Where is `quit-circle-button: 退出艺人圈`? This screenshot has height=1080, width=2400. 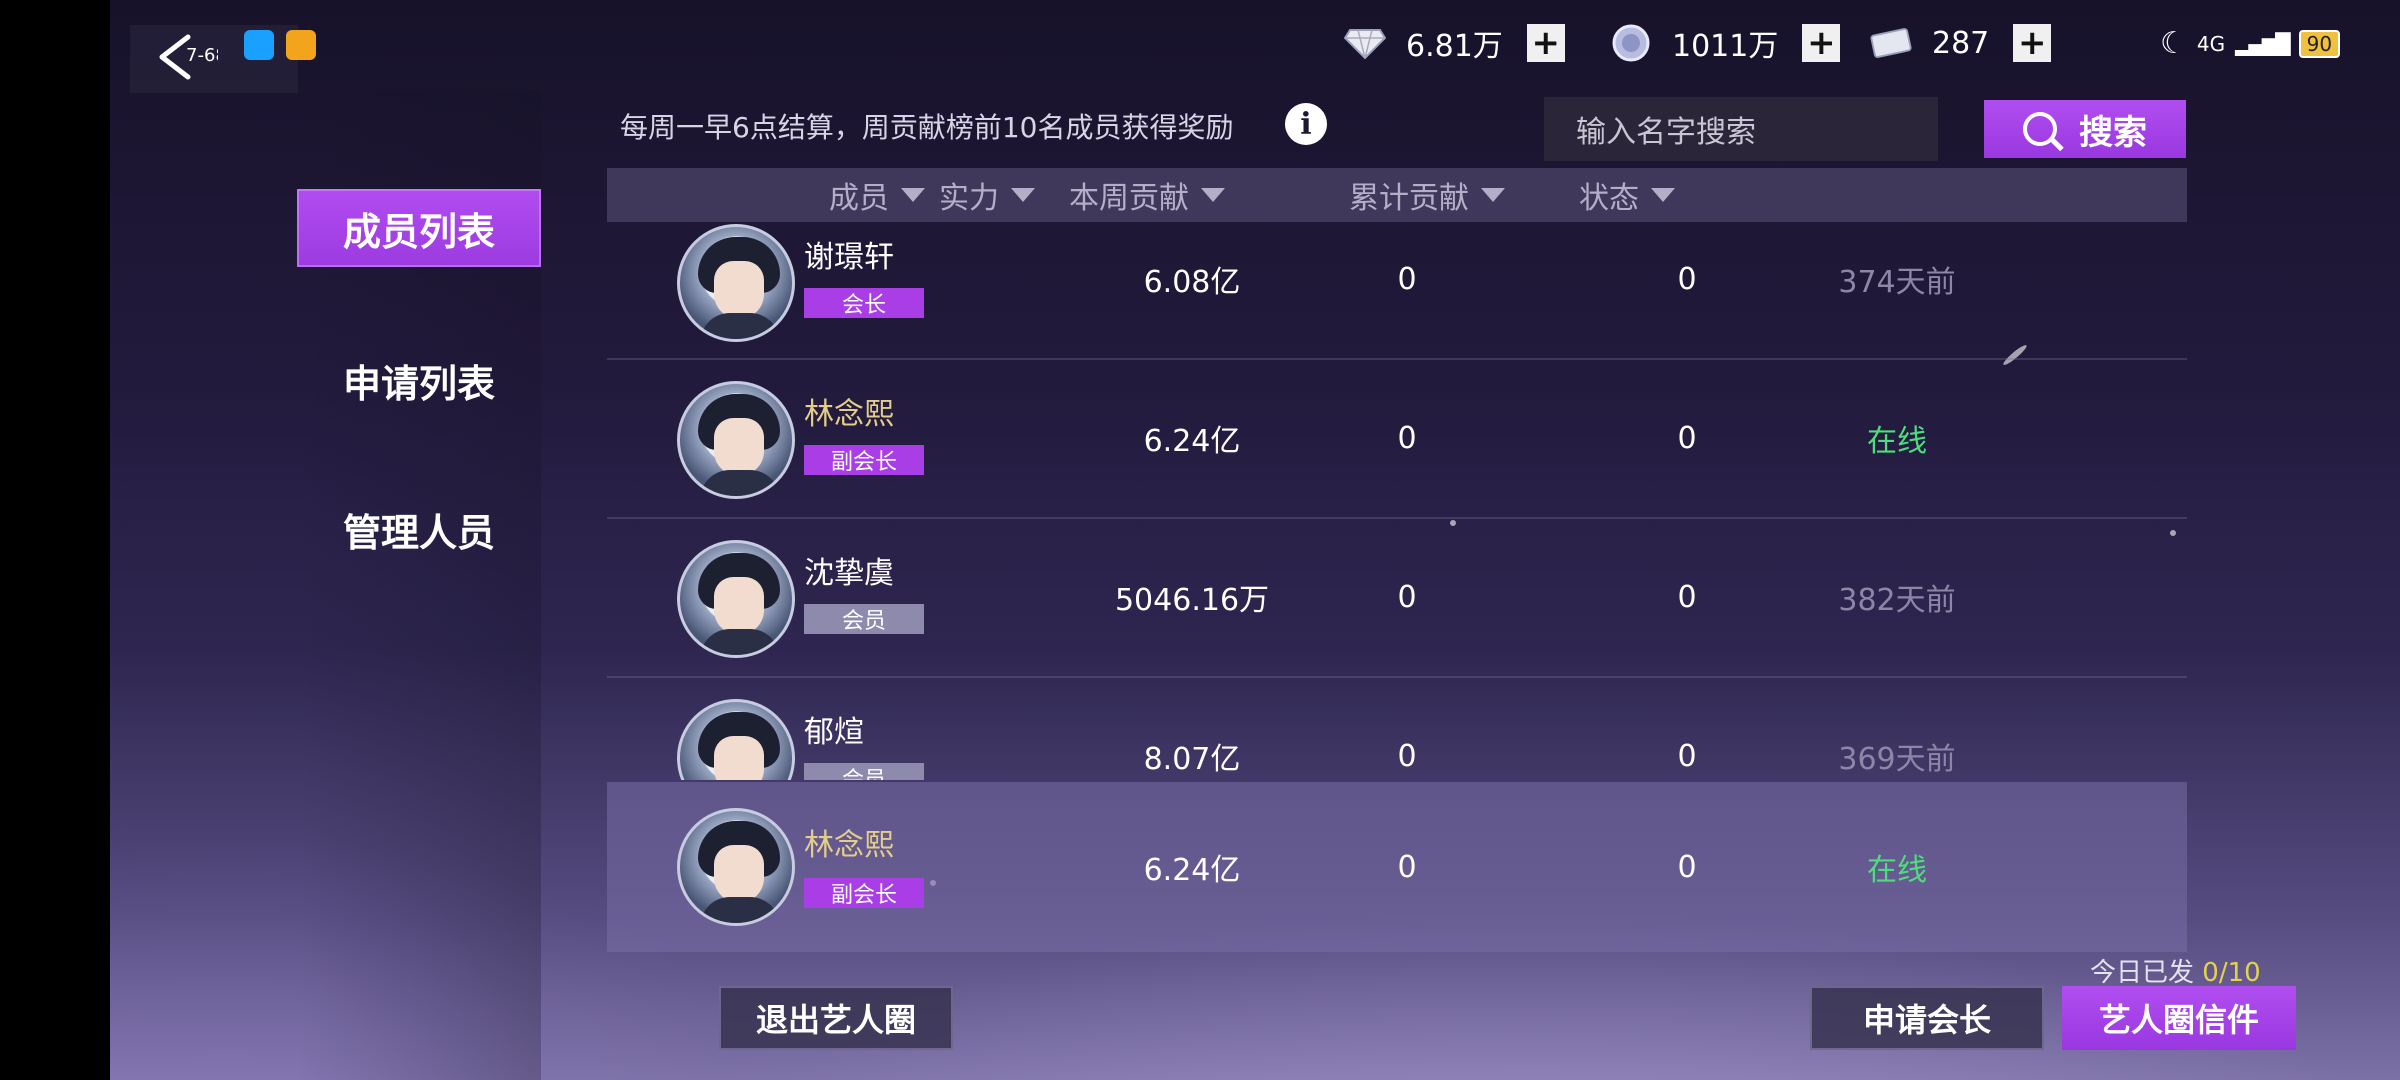 quit-circle-button: 退出艺人圈 is located at coordinates (836, 1018).